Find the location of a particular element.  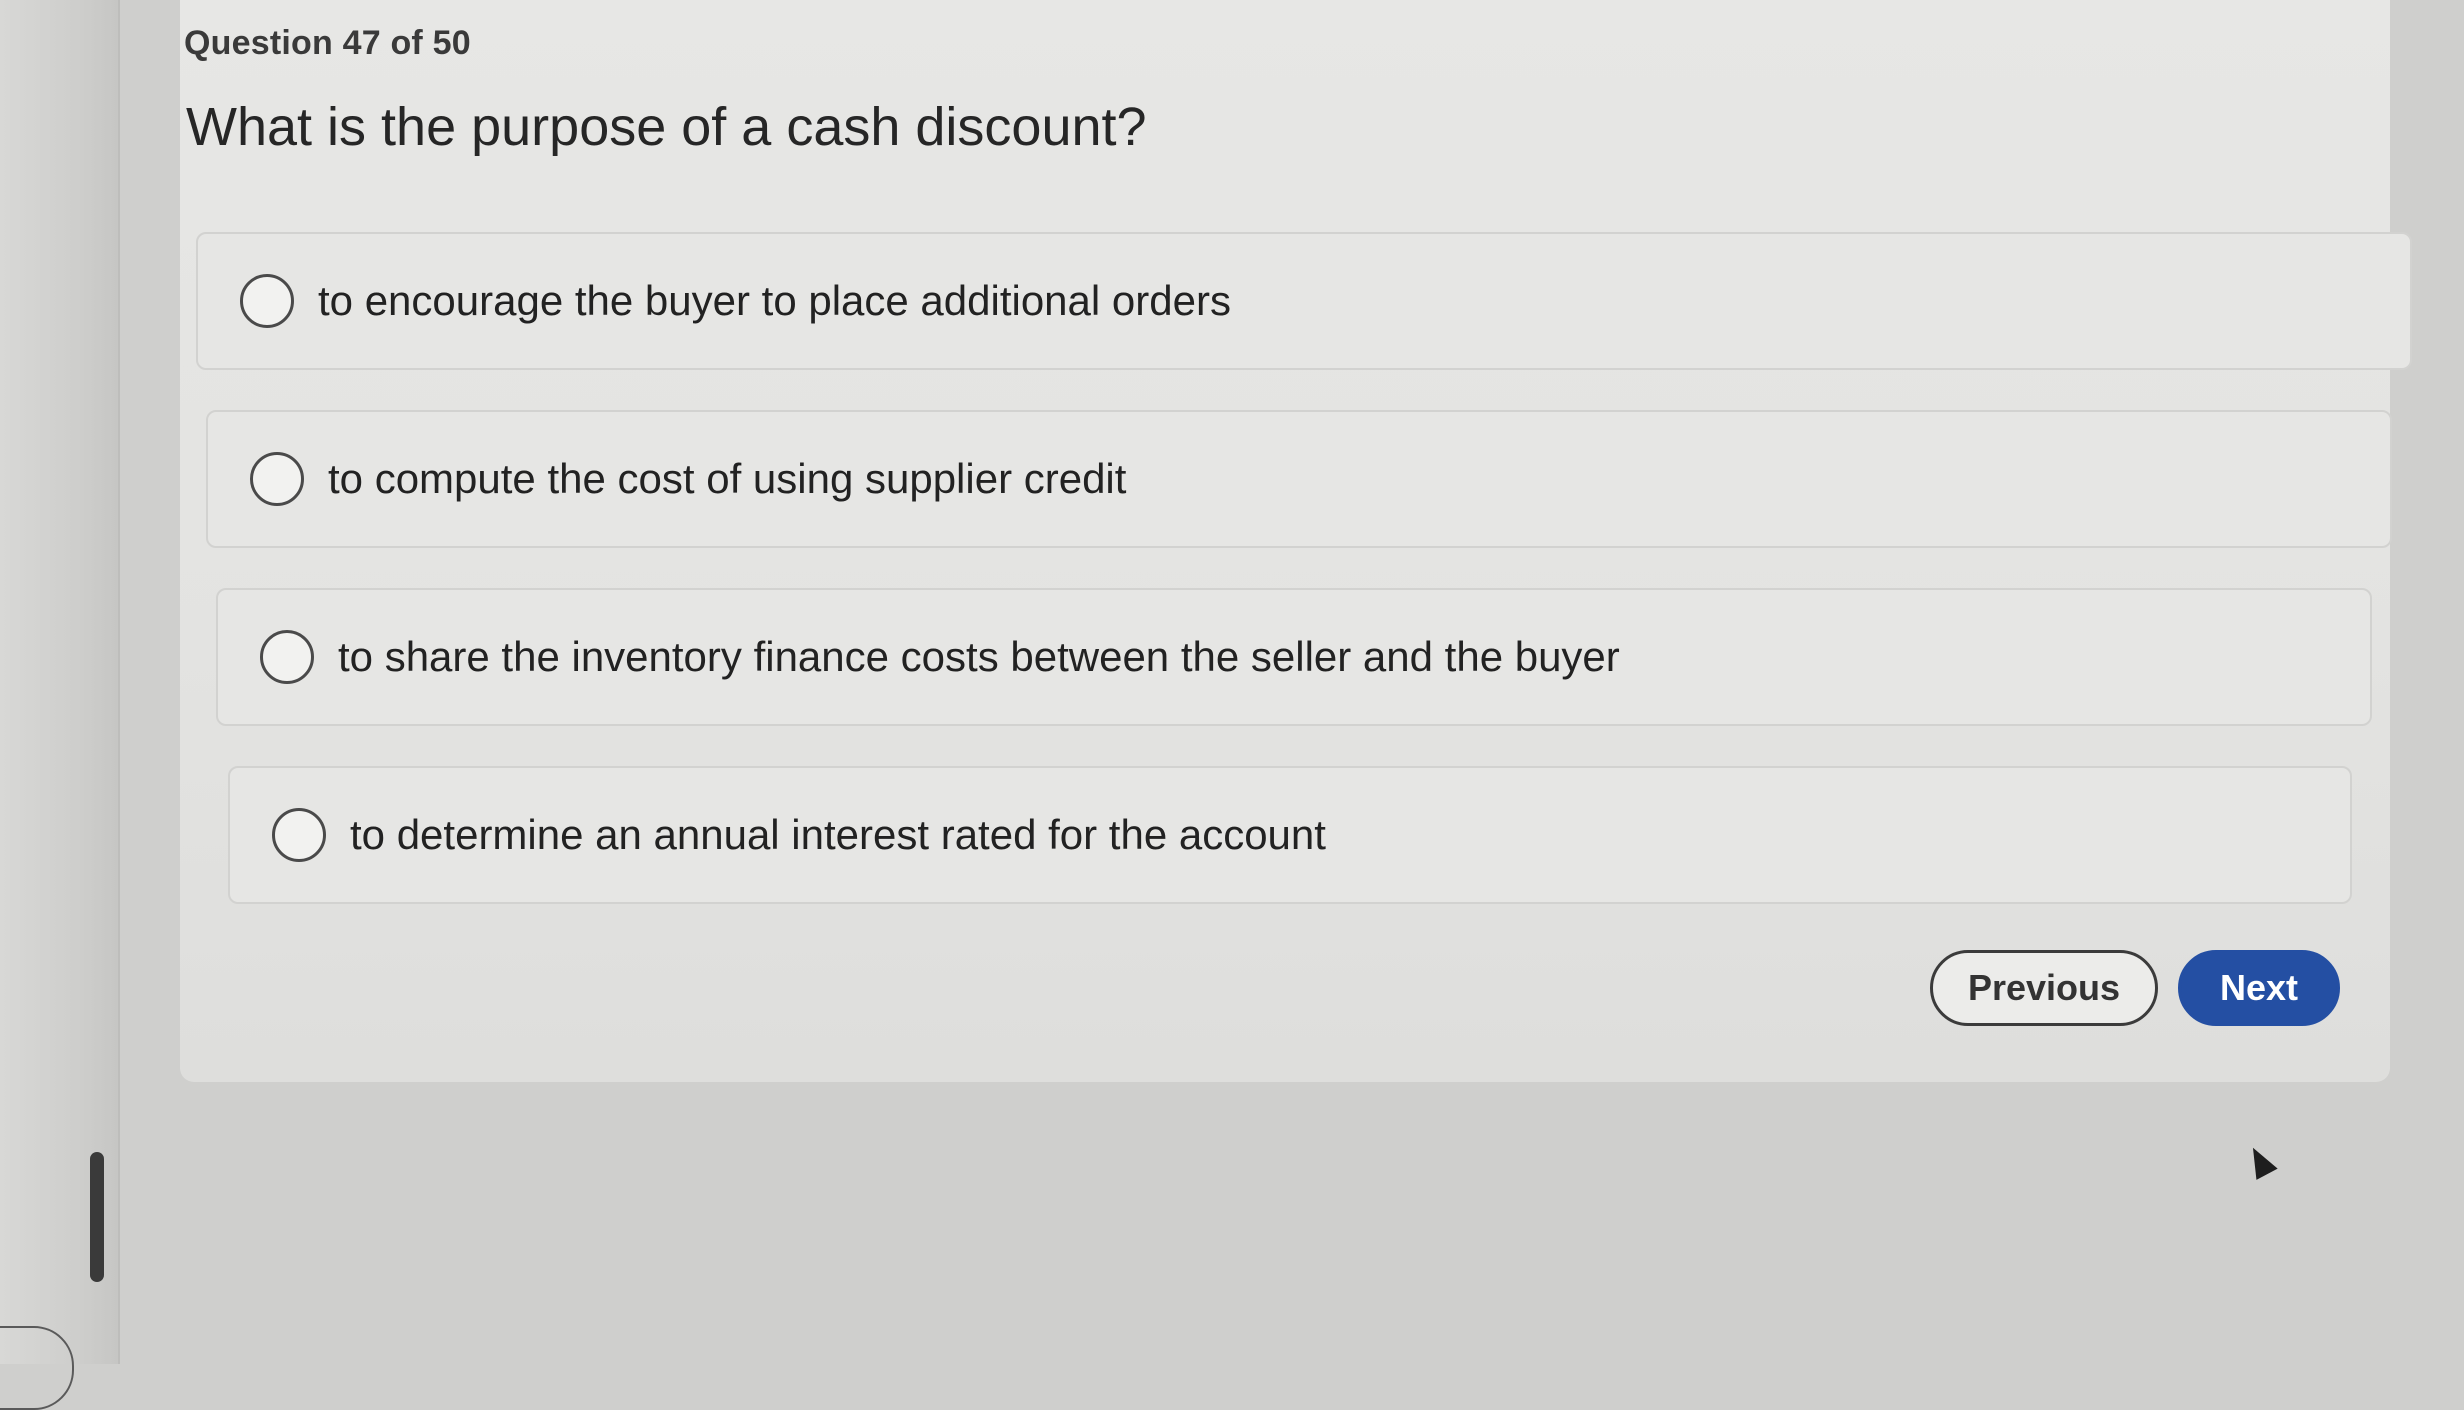

sidebar-corner-decoration is located at coordinates (37, 1368).